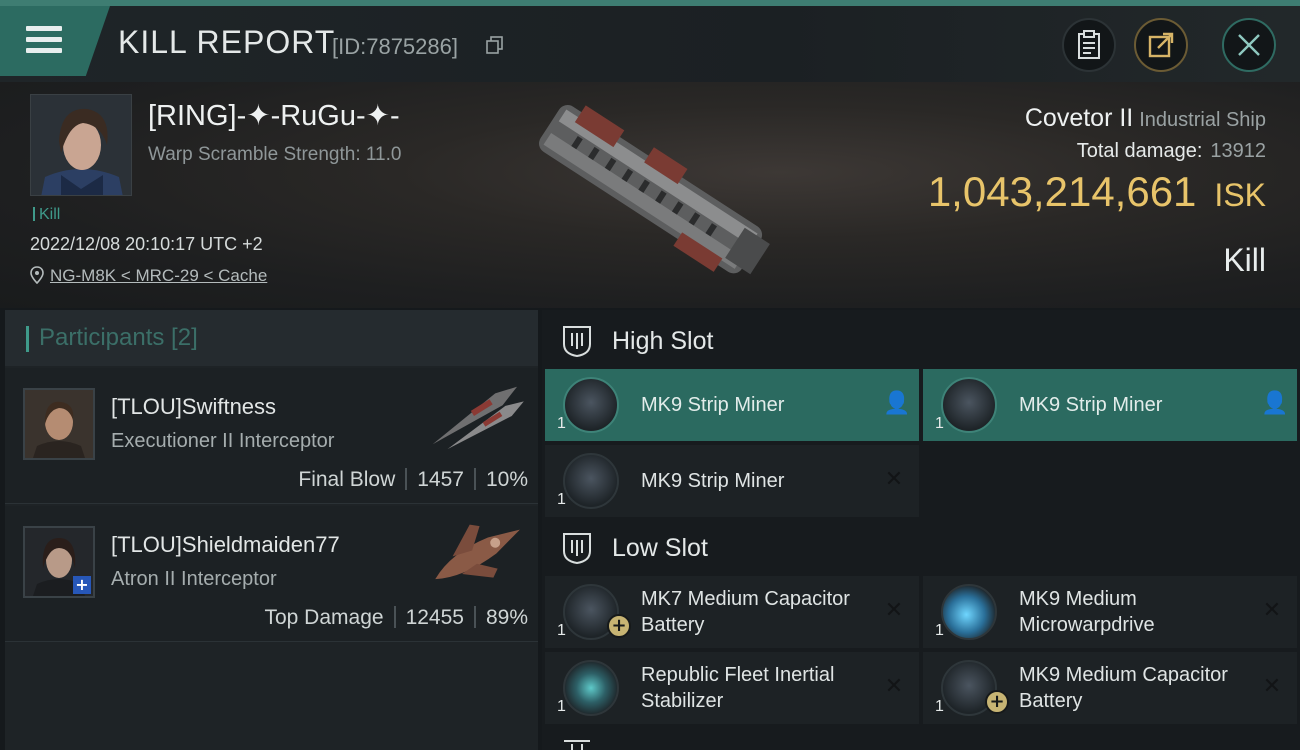 Image resolution: width=1300 pixels, height=750 pixels. Describe the element at coordinates (46, 215) in the screenshot. I see `kill-tag: Kill` at that location.